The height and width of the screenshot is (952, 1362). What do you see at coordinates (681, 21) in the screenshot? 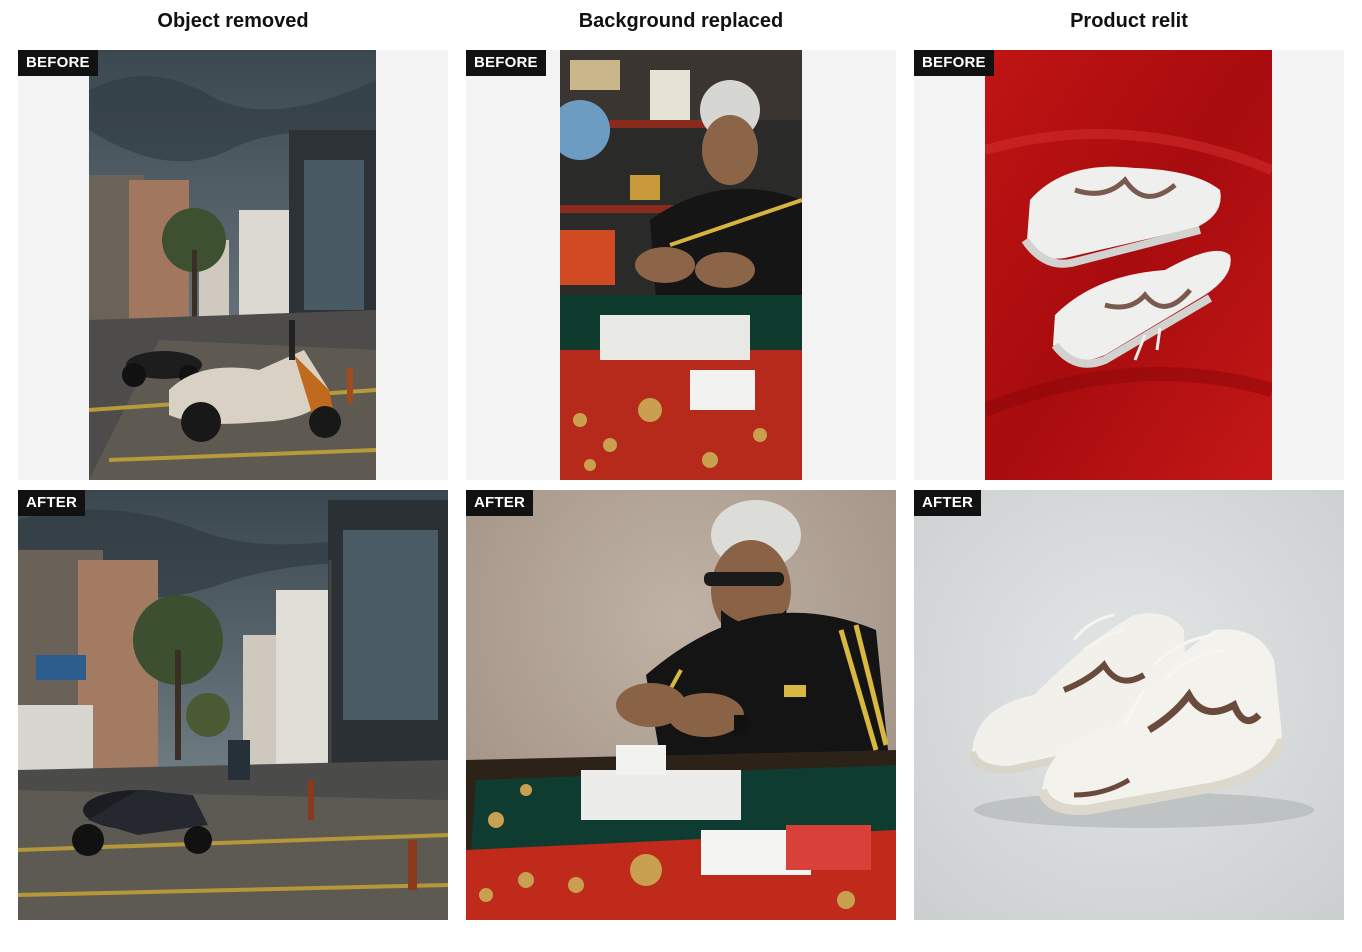
I see `column-title-background-replaced: Background replaced` at bounding box center [681, 21].